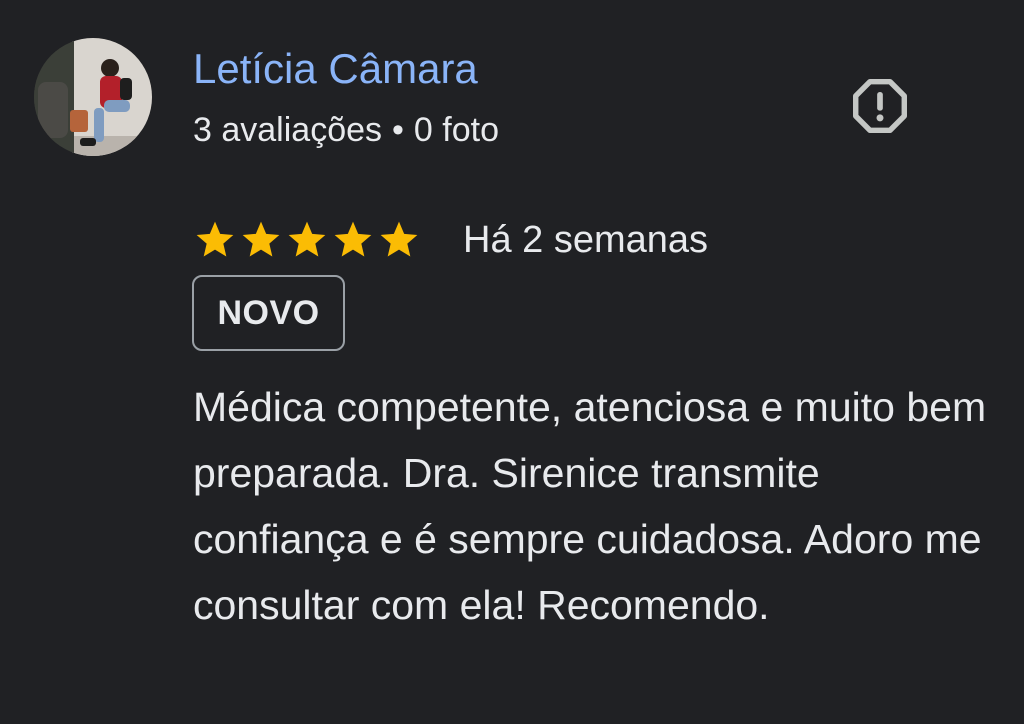 This screenshot has height=724, width=1024. What do you see at coordinates (456, 130) in the screenshot?
I see `photos-count: 0 foto` at bounding box center [456, 130].